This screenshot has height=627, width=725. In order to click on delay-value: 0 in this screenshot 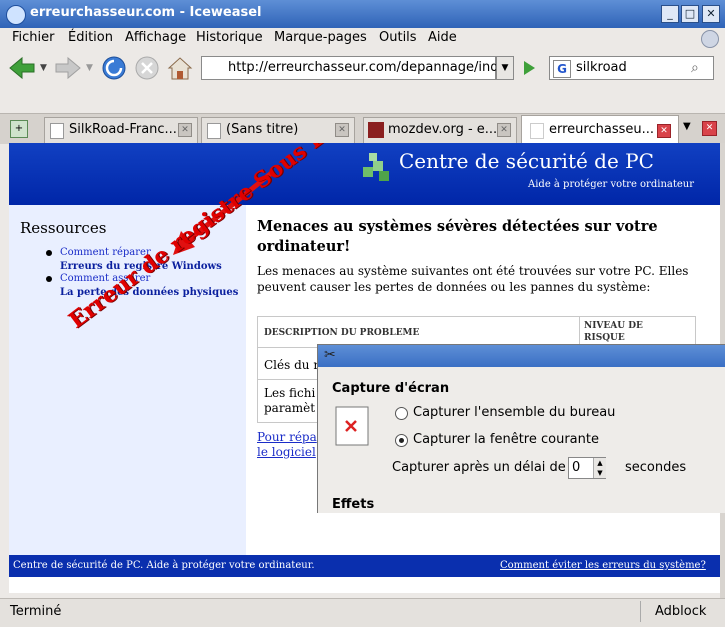, I will do `click(576, 467)`.